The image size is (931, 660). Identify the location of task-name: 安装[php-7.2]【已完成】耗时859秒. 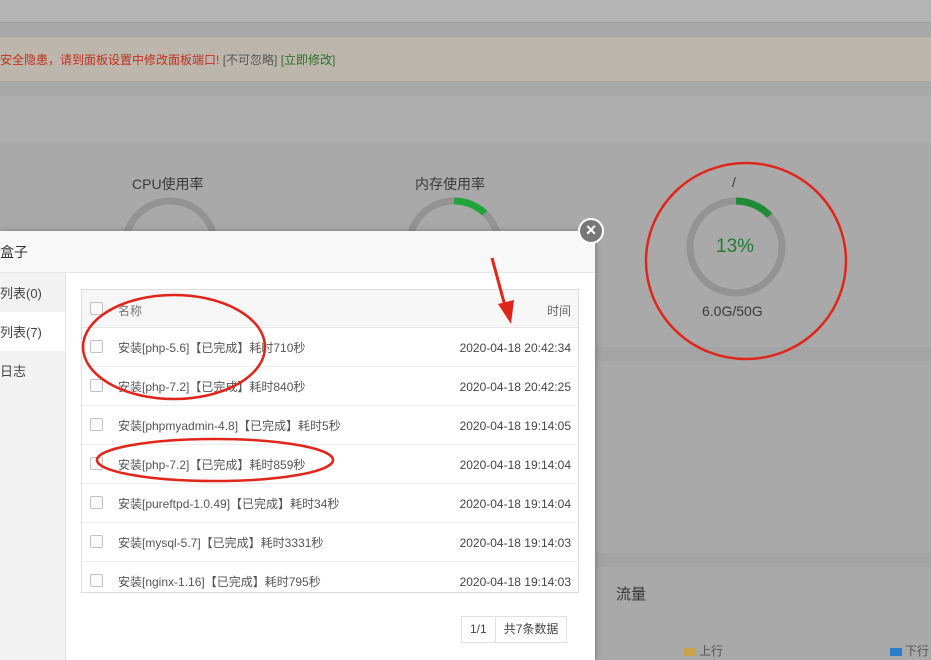
(212, 465).